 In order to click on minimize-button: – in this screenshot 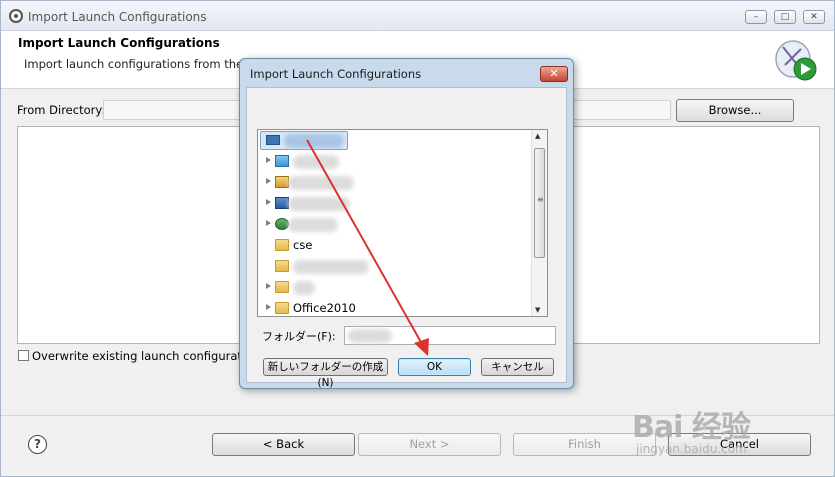, I will do `click(756, 17)`.